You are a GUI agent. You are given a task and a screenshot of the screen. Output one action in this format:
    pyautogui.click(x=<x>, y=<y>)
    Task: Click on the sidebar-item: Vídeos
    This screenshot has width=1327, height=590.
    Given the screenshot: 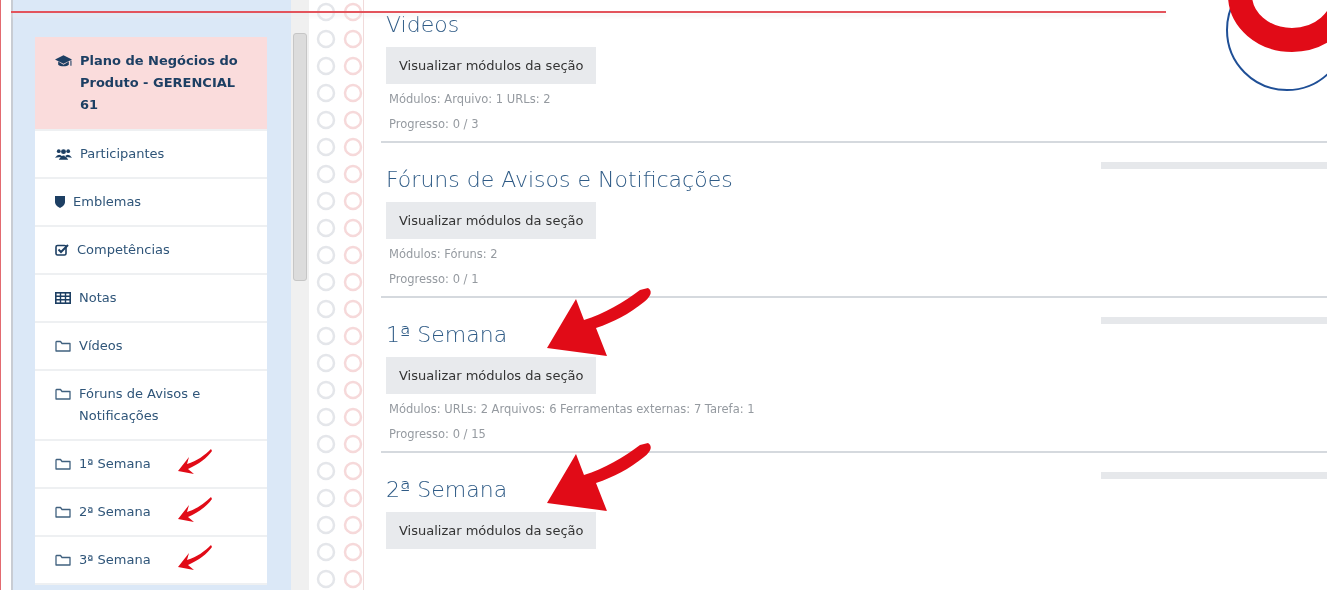 What is the action you would take?
    pyautogui.click(x=151, y=347)
    